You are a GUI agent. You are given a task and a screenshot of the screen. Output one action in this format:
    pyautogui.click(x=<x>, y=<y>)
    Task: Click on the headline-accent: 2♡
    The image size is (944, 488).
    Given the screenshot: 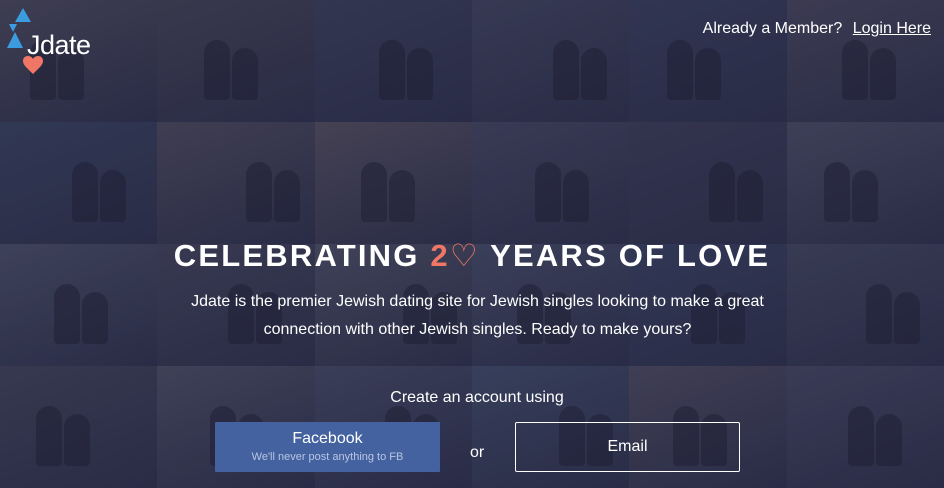 What is the action you would take?
    pyautogui.click(x=455, y=255)
    